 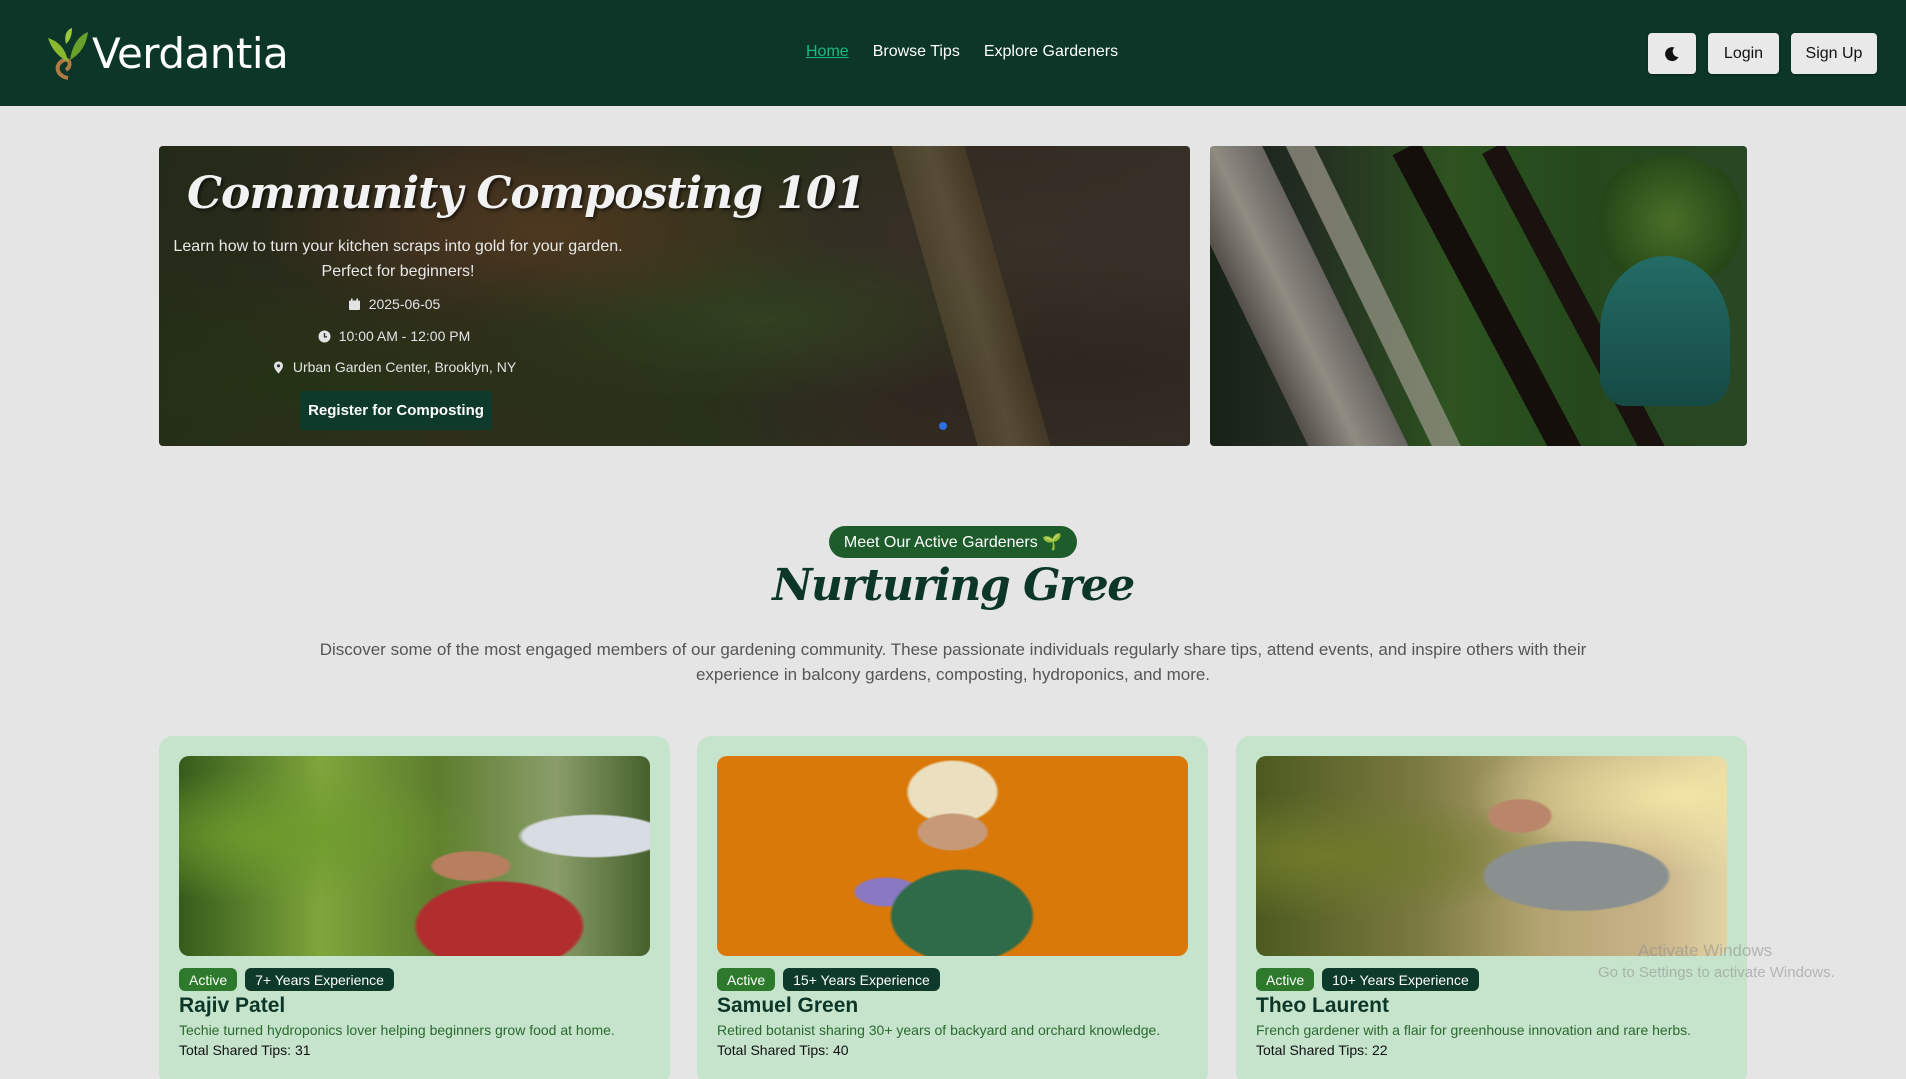 I want to click on nav-link-browse-tips: Browse Tips, so click(x=916, y=52).